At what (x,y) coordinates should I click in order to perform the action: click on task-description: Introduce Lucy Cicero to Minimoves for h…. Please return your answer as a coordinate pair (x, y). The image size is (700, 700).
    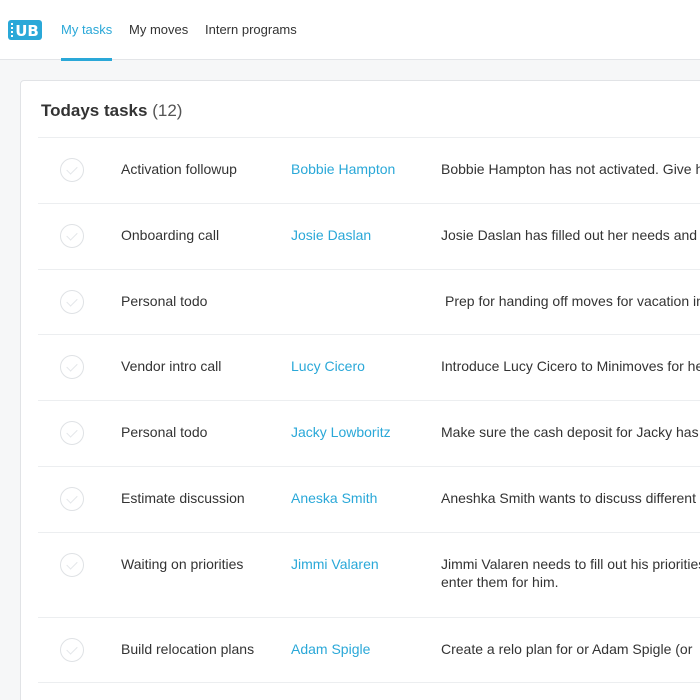
    Looking at the image, I should click on (570, 366).